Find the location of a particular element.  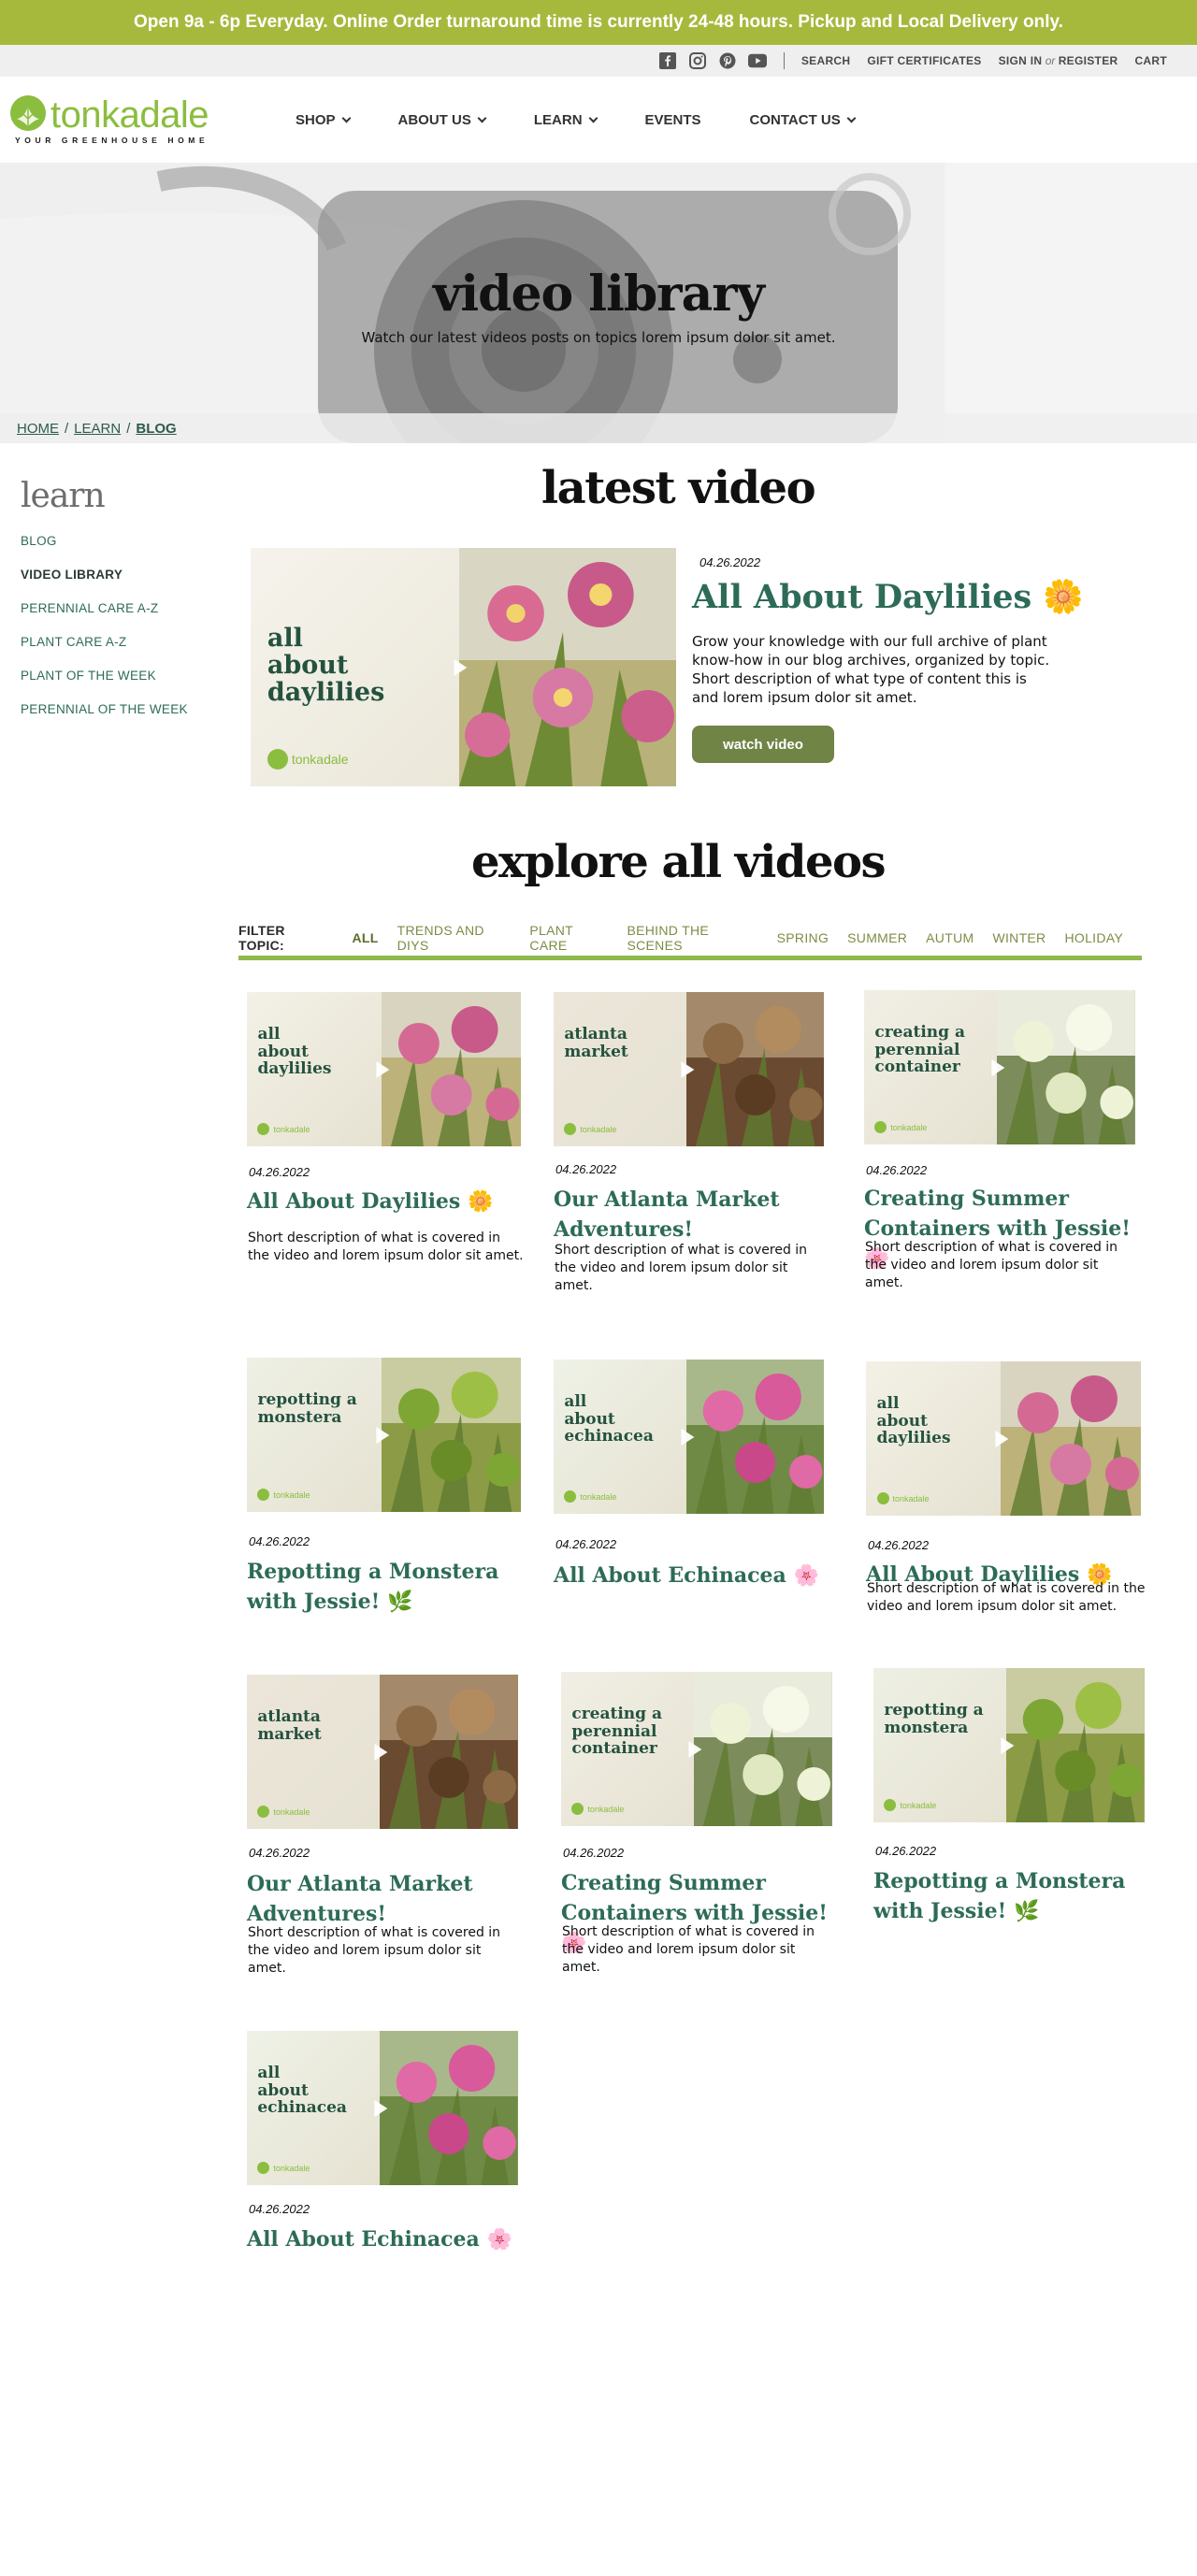

filter-autum: AUTUM is located at coordinates (949, 938).